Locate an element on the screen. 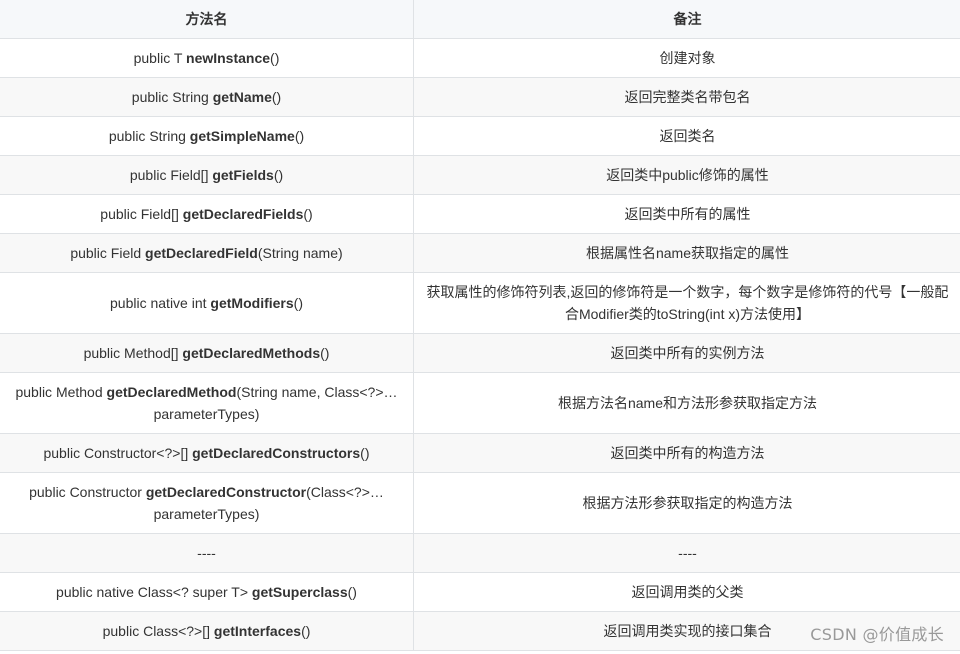 The width and height of the screenshot is (960, 654). note-cell: 根据方法名name和方法形参获取指定方法 is located at coordinates (686, 403).